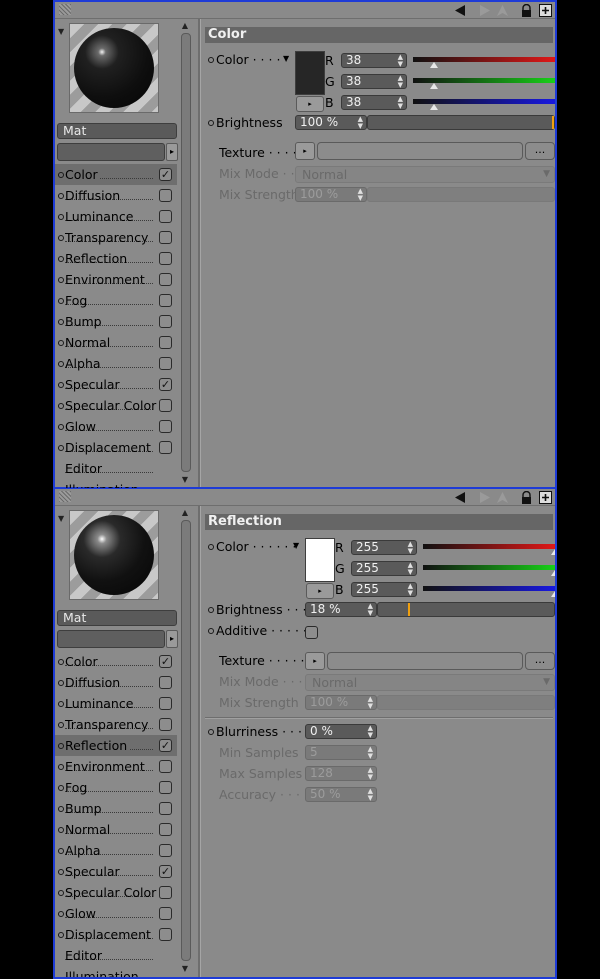 The height and width of the screenshot is (979, 600). What do you see at coordinates (331, 122) in the screenshot?
I see `brightness-value-field: 100 % ▲ ▼` at bounding box center [331, 122].